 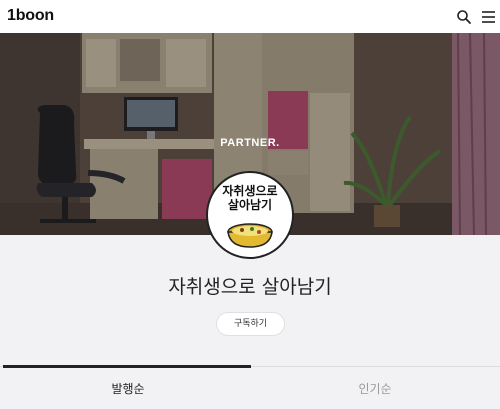 I want to click on tab-latest: 발행순, so click(x=128, y=388).